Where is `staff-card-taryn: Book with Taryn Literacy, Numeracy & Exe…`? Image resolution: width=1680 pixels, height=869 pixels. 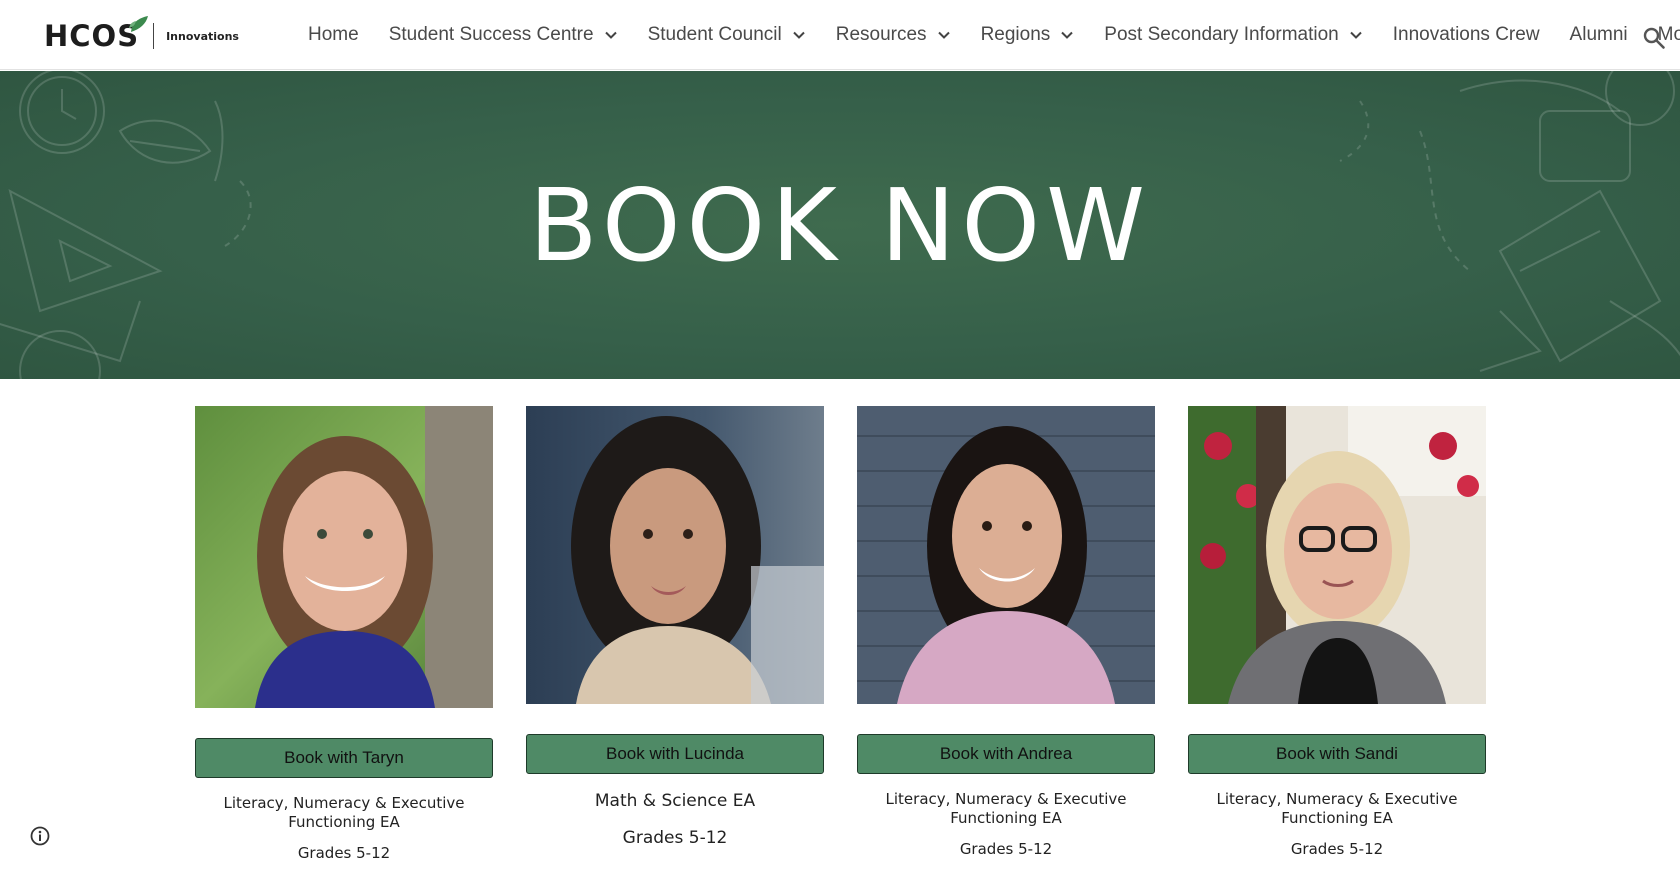 staff-card-taryn: Book with Taryn Literacy, Numeracy & Exe… is located at coordinates (344, 634).